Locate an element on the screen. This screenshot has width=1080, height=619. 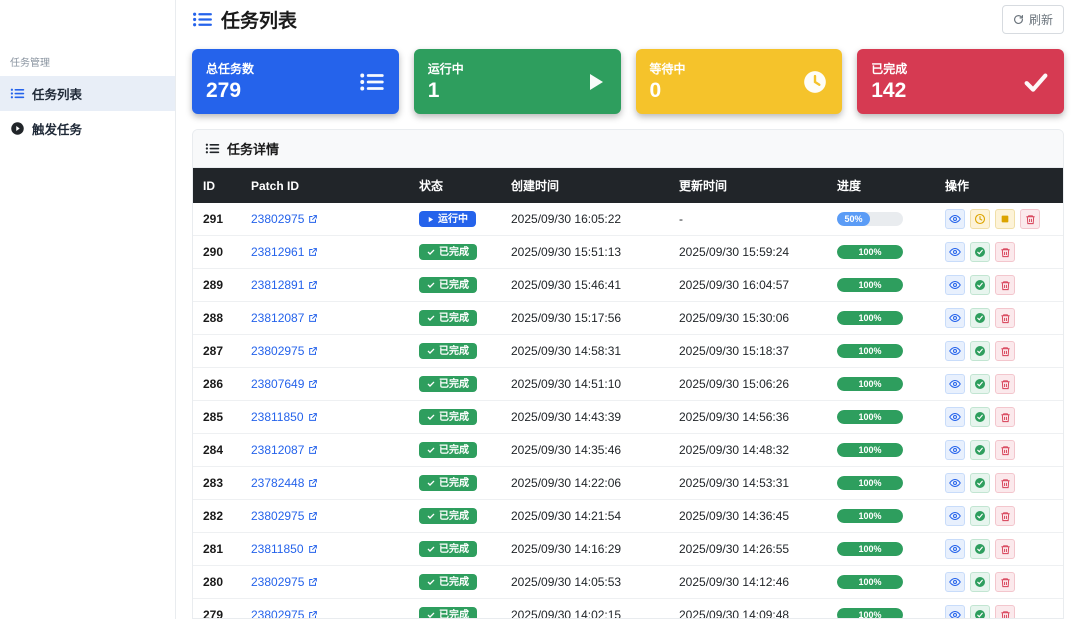
status-badge: 已完成 is located at coordinates (448, 613).